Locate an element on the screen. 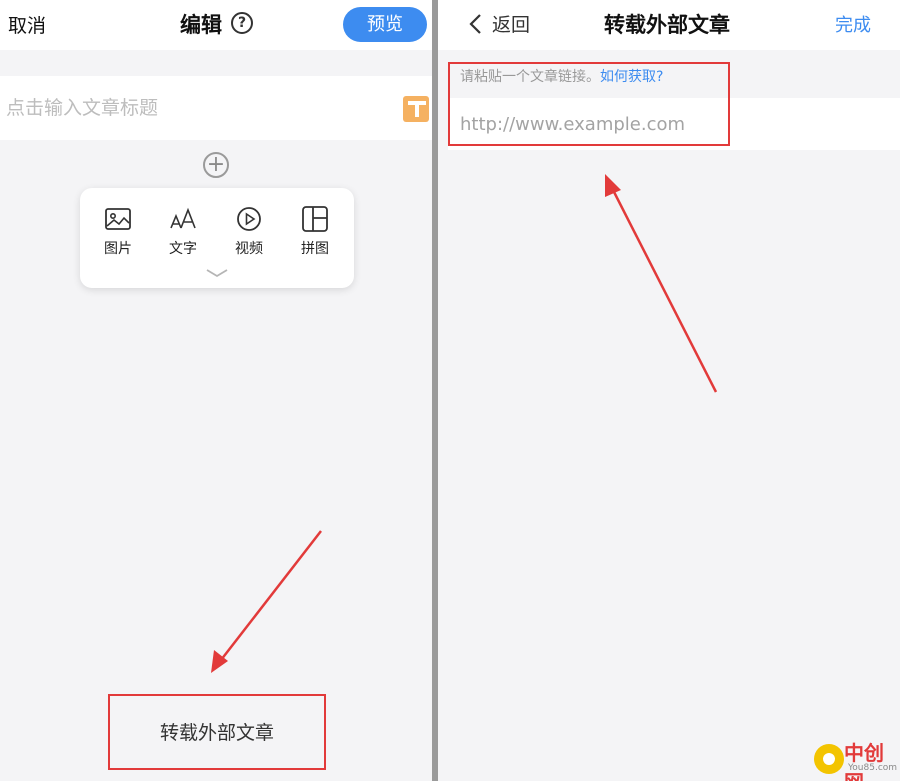 The height and width of the screenshot is (781, 900). watermark-subtext: You85.com is located at coordinates (873, 768).